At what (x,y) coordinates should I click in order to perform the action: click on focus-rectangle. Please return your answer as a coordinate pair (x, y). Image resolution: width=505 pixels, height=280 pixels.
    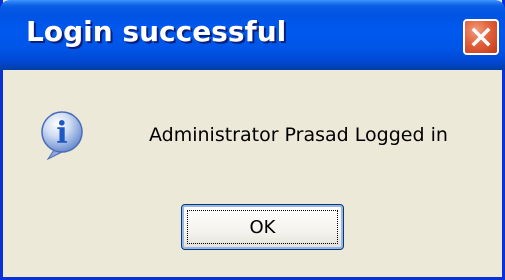
    Looking at the image, I should click on (262, 227).